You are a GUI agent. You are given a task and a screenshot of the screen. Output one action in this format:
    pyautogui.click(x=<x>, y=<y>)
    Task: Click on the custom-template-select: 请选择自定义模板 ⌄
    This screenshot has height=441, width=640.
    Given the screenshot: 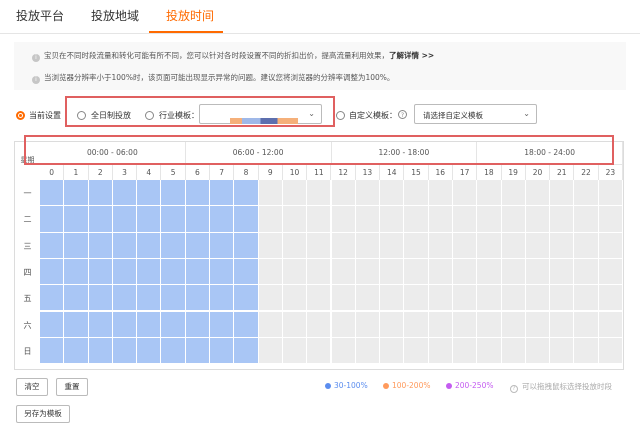 What is the action you would take?
    pyautogui.click(x=475, y=114)
    